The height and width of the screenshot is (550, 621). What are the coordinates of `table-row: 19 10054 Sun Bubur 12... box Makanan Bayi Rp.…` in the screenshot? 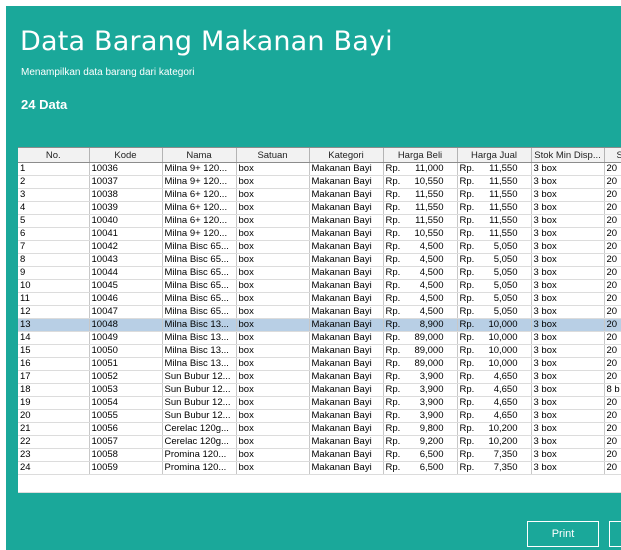 It's located at (319, 403).